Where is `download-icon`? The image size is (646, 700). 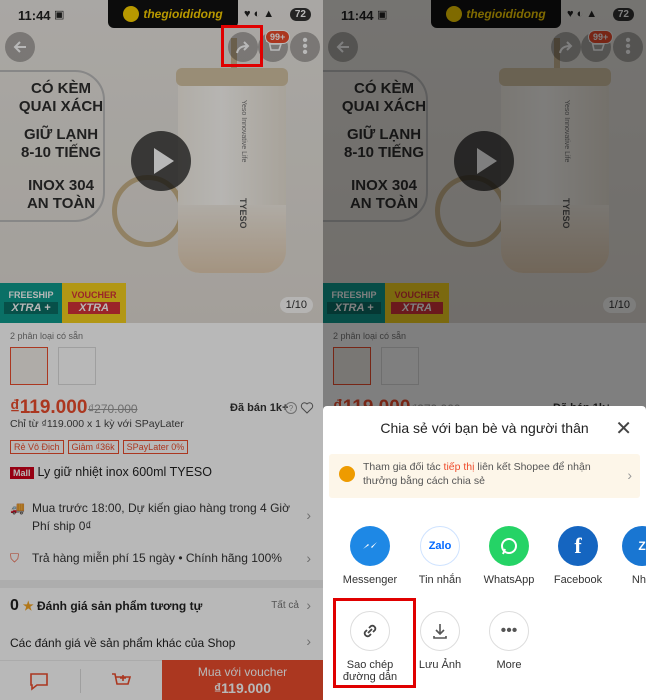 download-icon is located at coordinates (440, 631).